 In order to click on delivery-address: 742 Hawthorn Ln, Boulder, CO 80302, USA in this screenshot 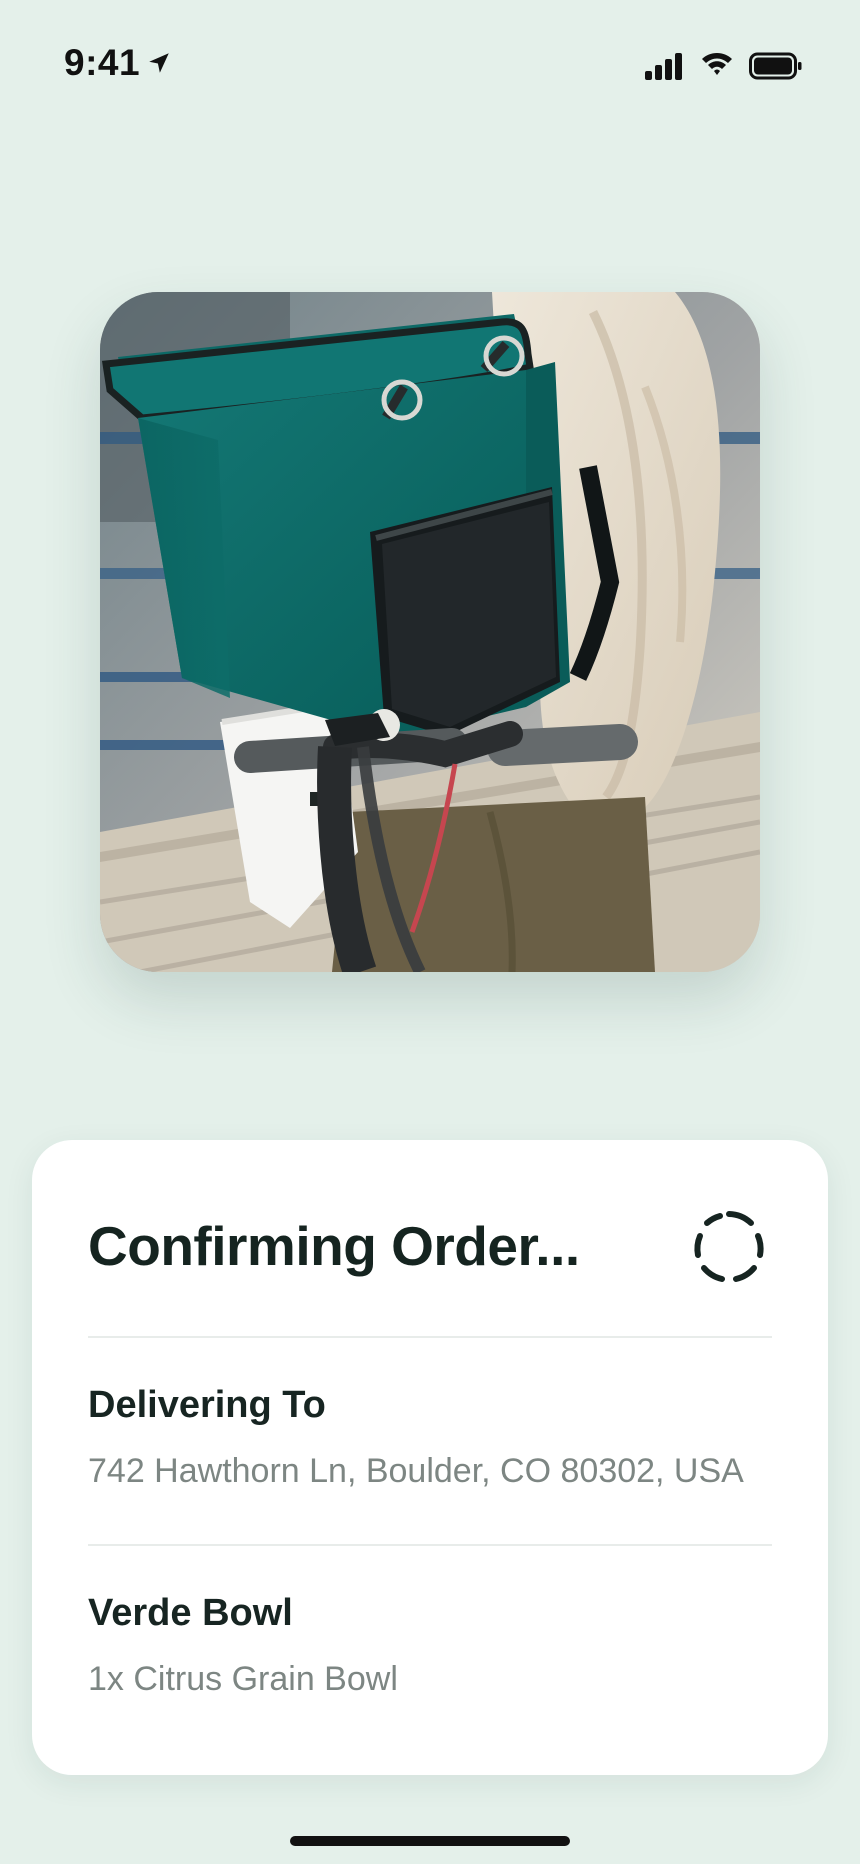, I will do `click(416, 1471)`.